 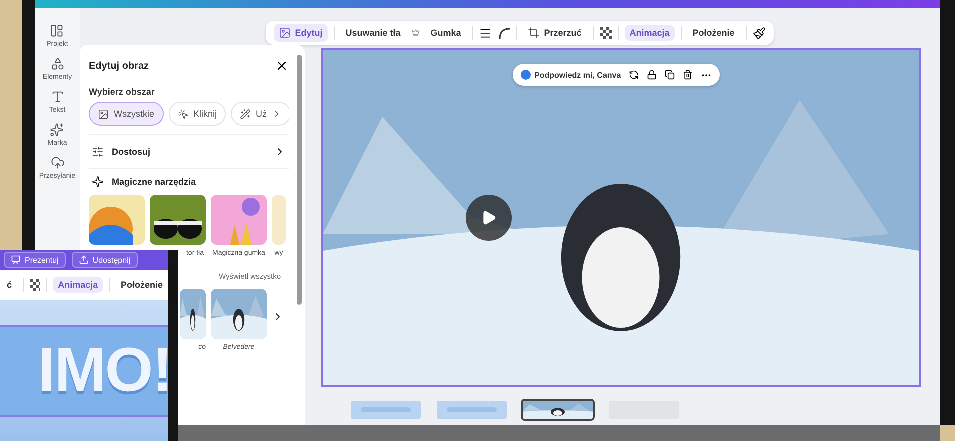 I want to click on section-label: Wybierz obszar, so click(x=122, y=92).